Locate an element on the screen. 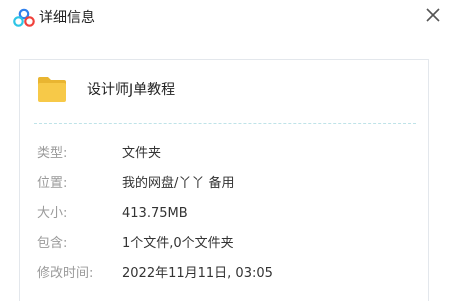 Image resolution: width=450 pixels, height=301 pixels. detail-row-type: 类型: 文件夹 is located at coordinates (224, 154).